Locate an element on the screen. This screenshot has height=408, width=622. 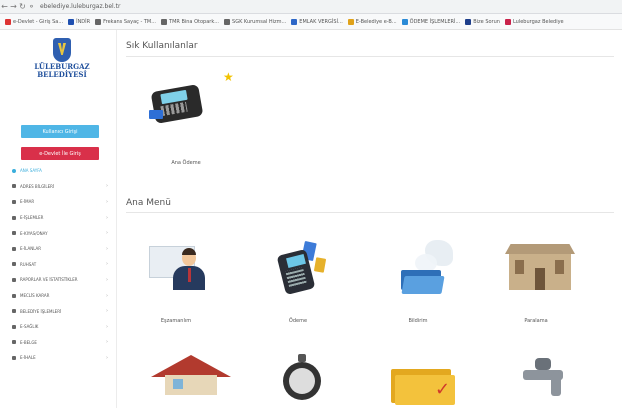
browser-toolbar: ← → ↻ ⚬ ebelediye.luleburgaz.bel.tr is located at coordinates (311, 7).